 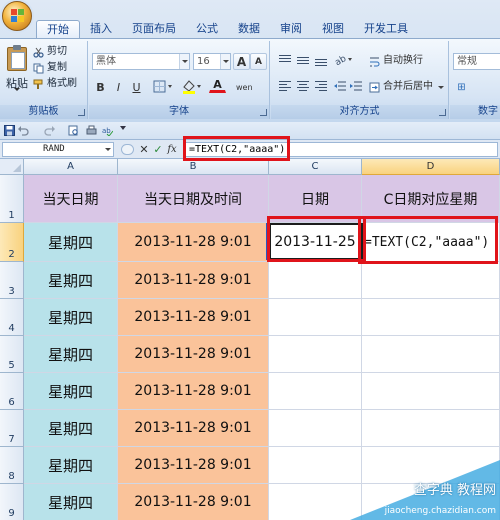 I want to click on cell-a8: 星期四, so click(x=71, y=465).